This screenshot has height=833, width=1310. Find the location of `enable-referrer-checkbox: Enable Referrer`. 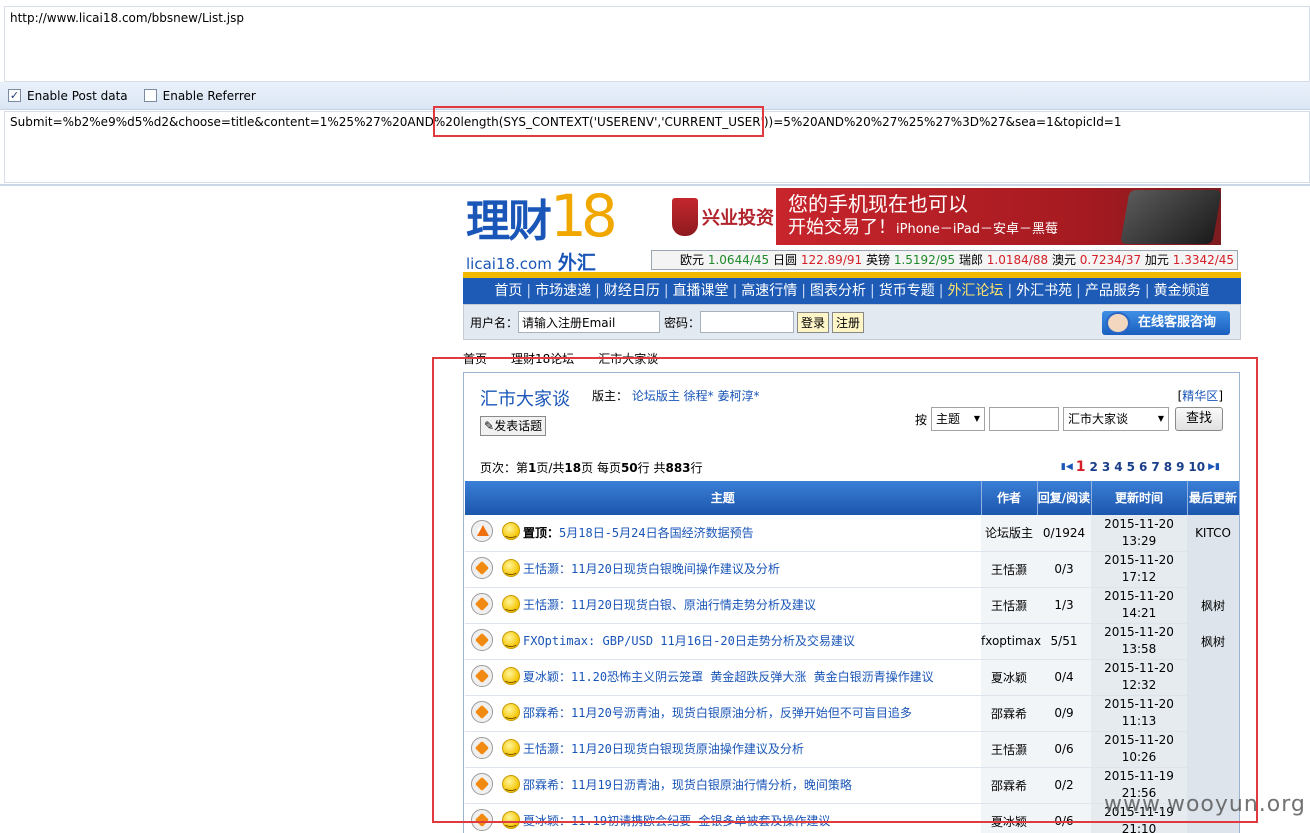

enable-referrer-checkbox: Enable Referrer is located at coordinates (199, 95).